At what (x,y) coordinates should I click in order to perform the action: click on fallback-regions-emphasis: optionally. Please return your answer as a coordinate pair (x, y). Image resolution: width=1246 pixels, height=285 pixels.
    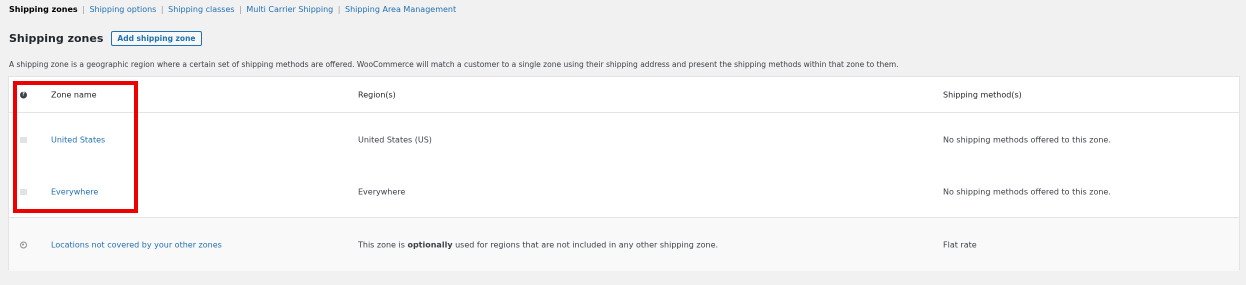
    Looking at the image, I should click on (430, 244).